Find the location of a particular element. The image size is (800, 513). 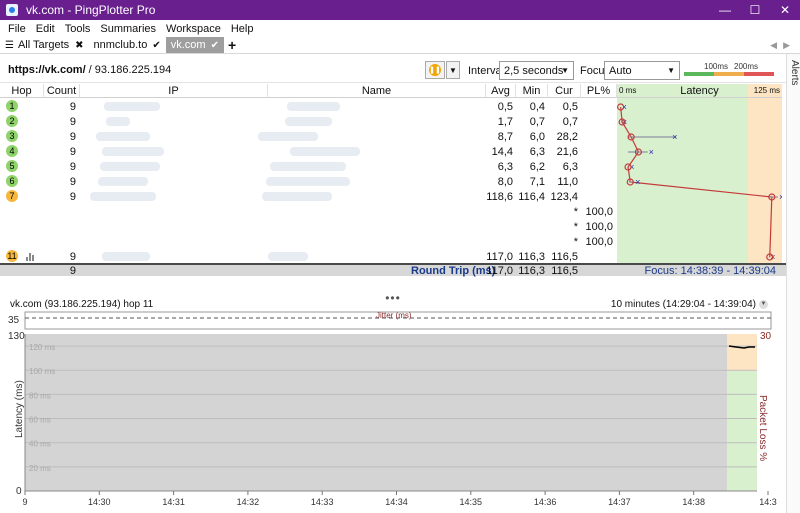

close-button: ✕ is located at coordinates (785, 10).